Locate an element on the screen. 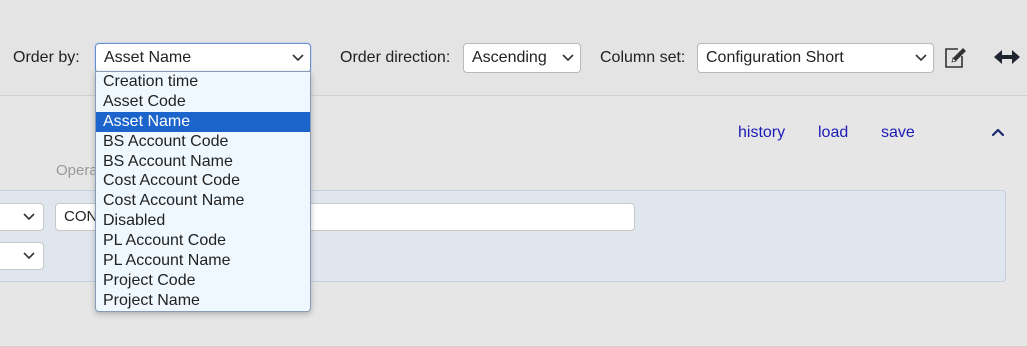 The height and width of the screenshot is (347, 1027). dropdown-option: Project Code is located at coordinates (203, 281).